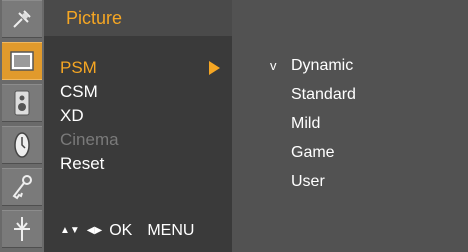 The image size is (468, 252). I want to click on submenu-item-mild: Mild, so click(350, 124).